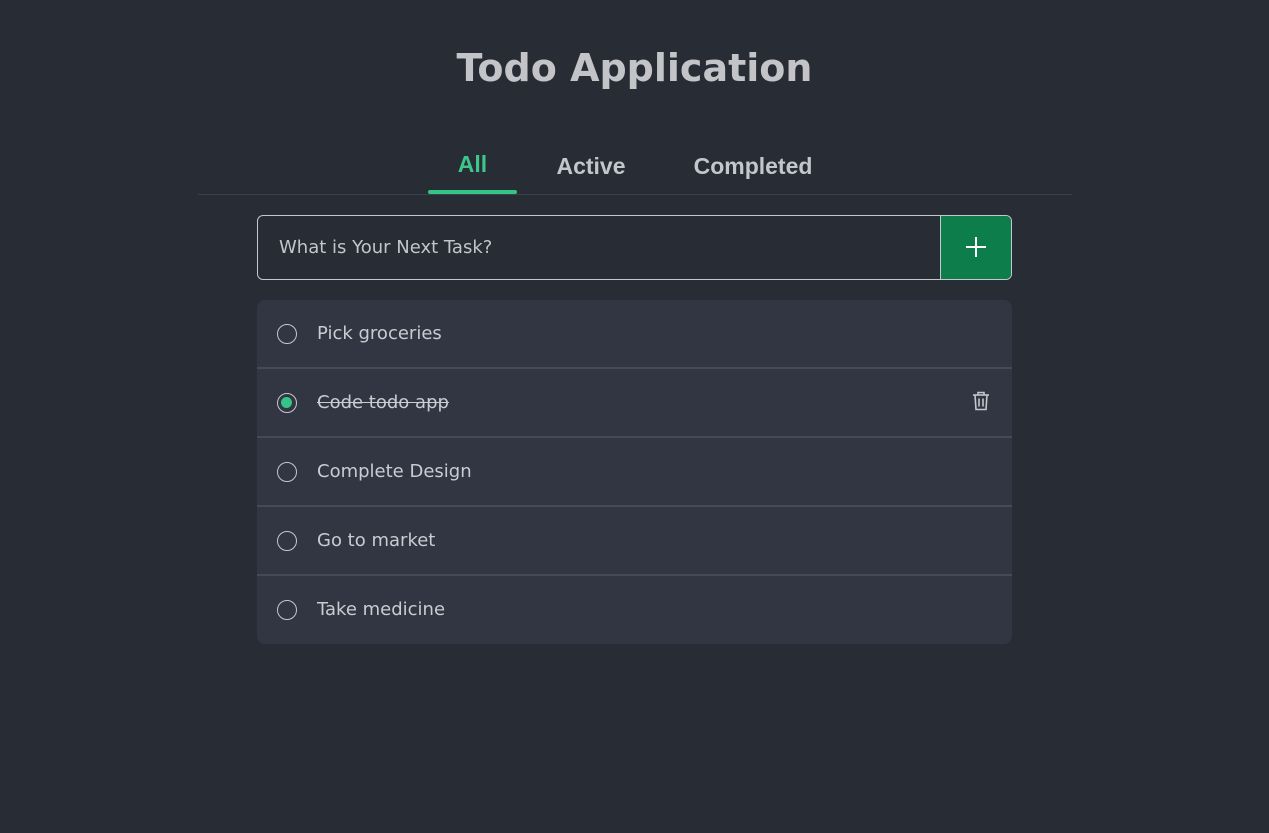 This screenshot has height=833, width=1269. What do you see at coordinates (394, 471) in the screenshot?
I see `task-label: Complete Design` at bounding box center [394, 471].